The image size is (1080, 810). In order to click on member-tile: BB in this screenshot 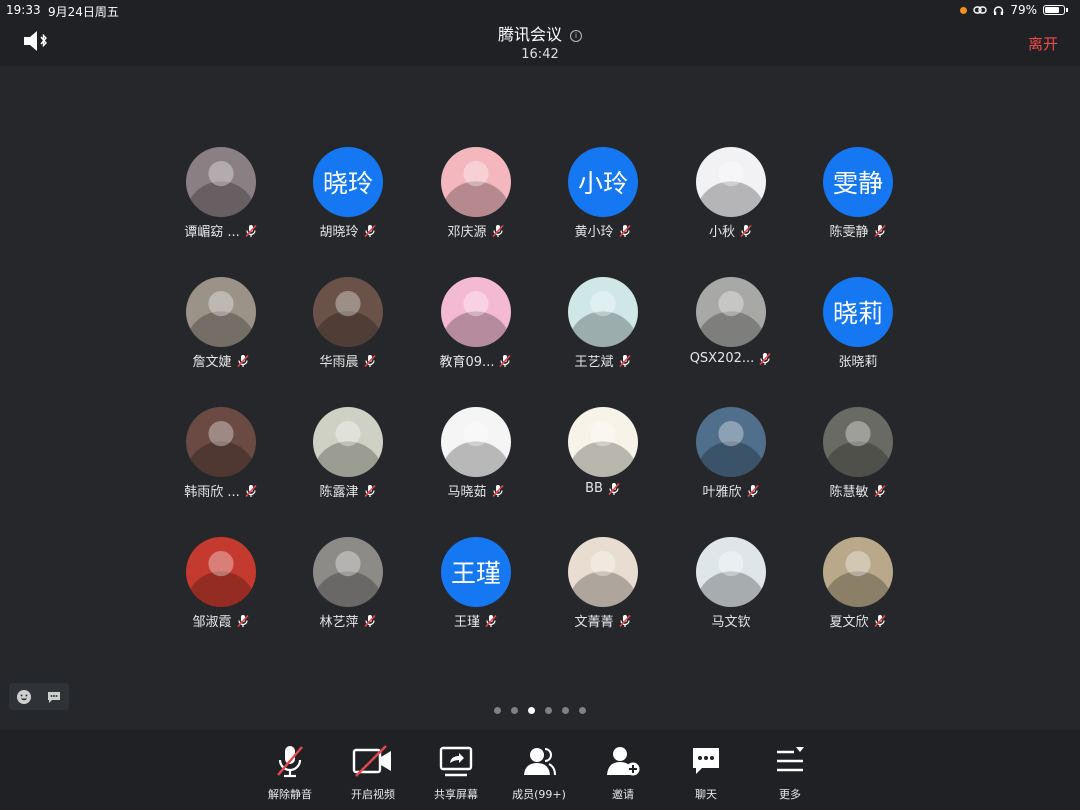, I will do `click(603, 451)`.